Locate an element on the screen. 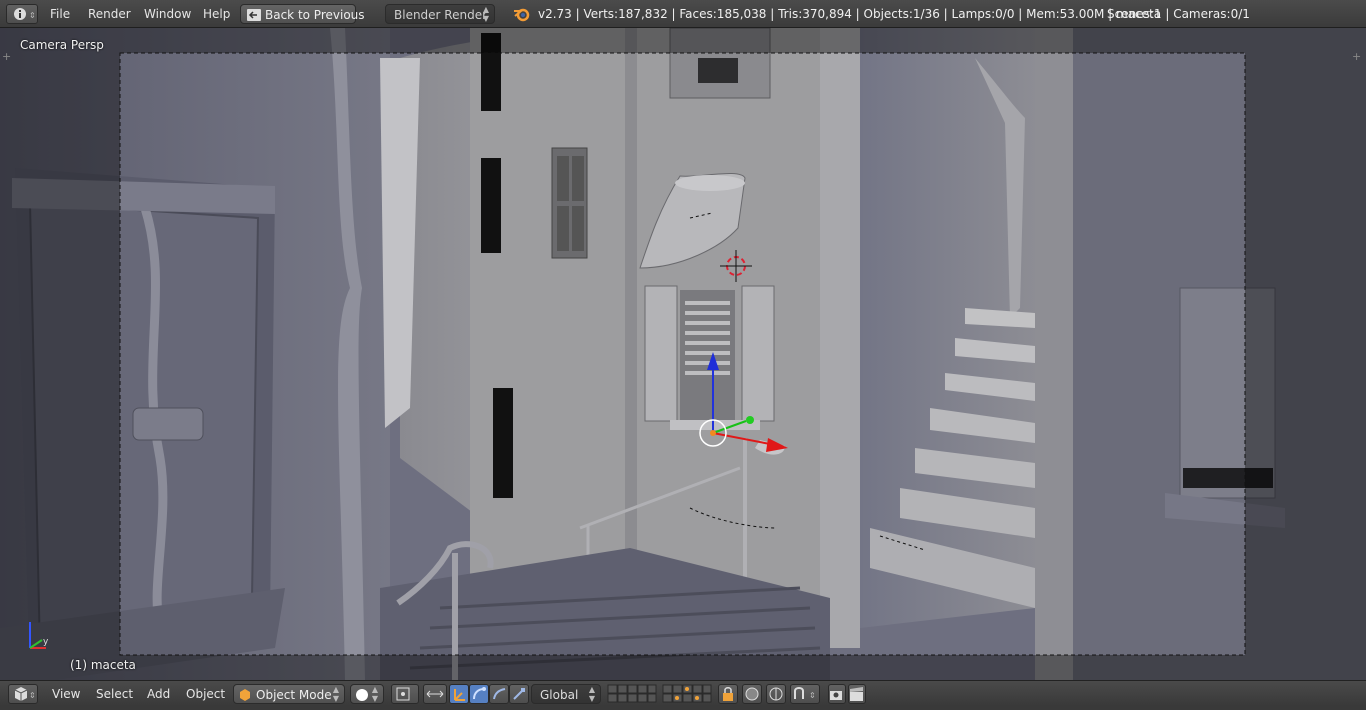 This screenshot has height=710, width=1366. menu-select: Select is located at coordinates (114, 694).